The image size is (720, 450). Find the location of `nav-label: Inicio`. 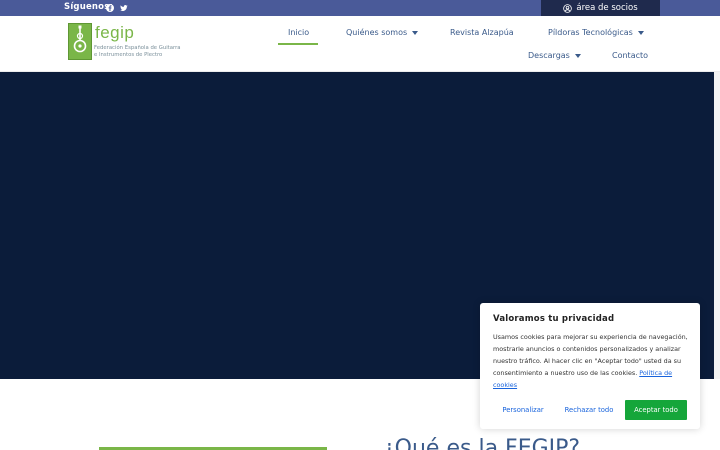

nav-label: Inicio is located at coordinates (299, 32).